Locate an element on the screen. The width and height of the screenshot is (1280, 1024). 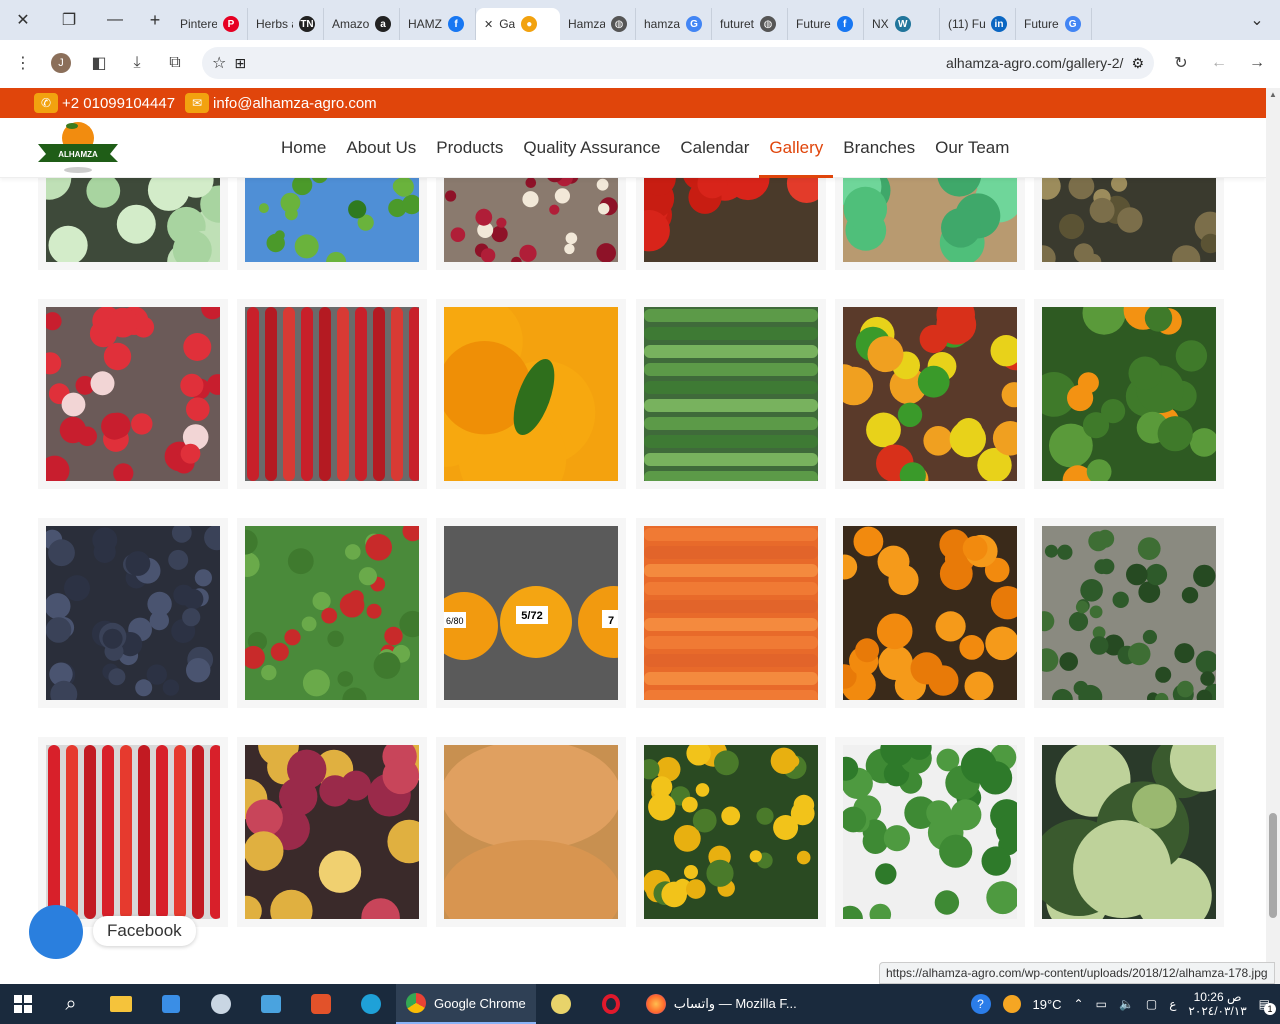
new-tab-icon: + is located at coordinates (155, 20).